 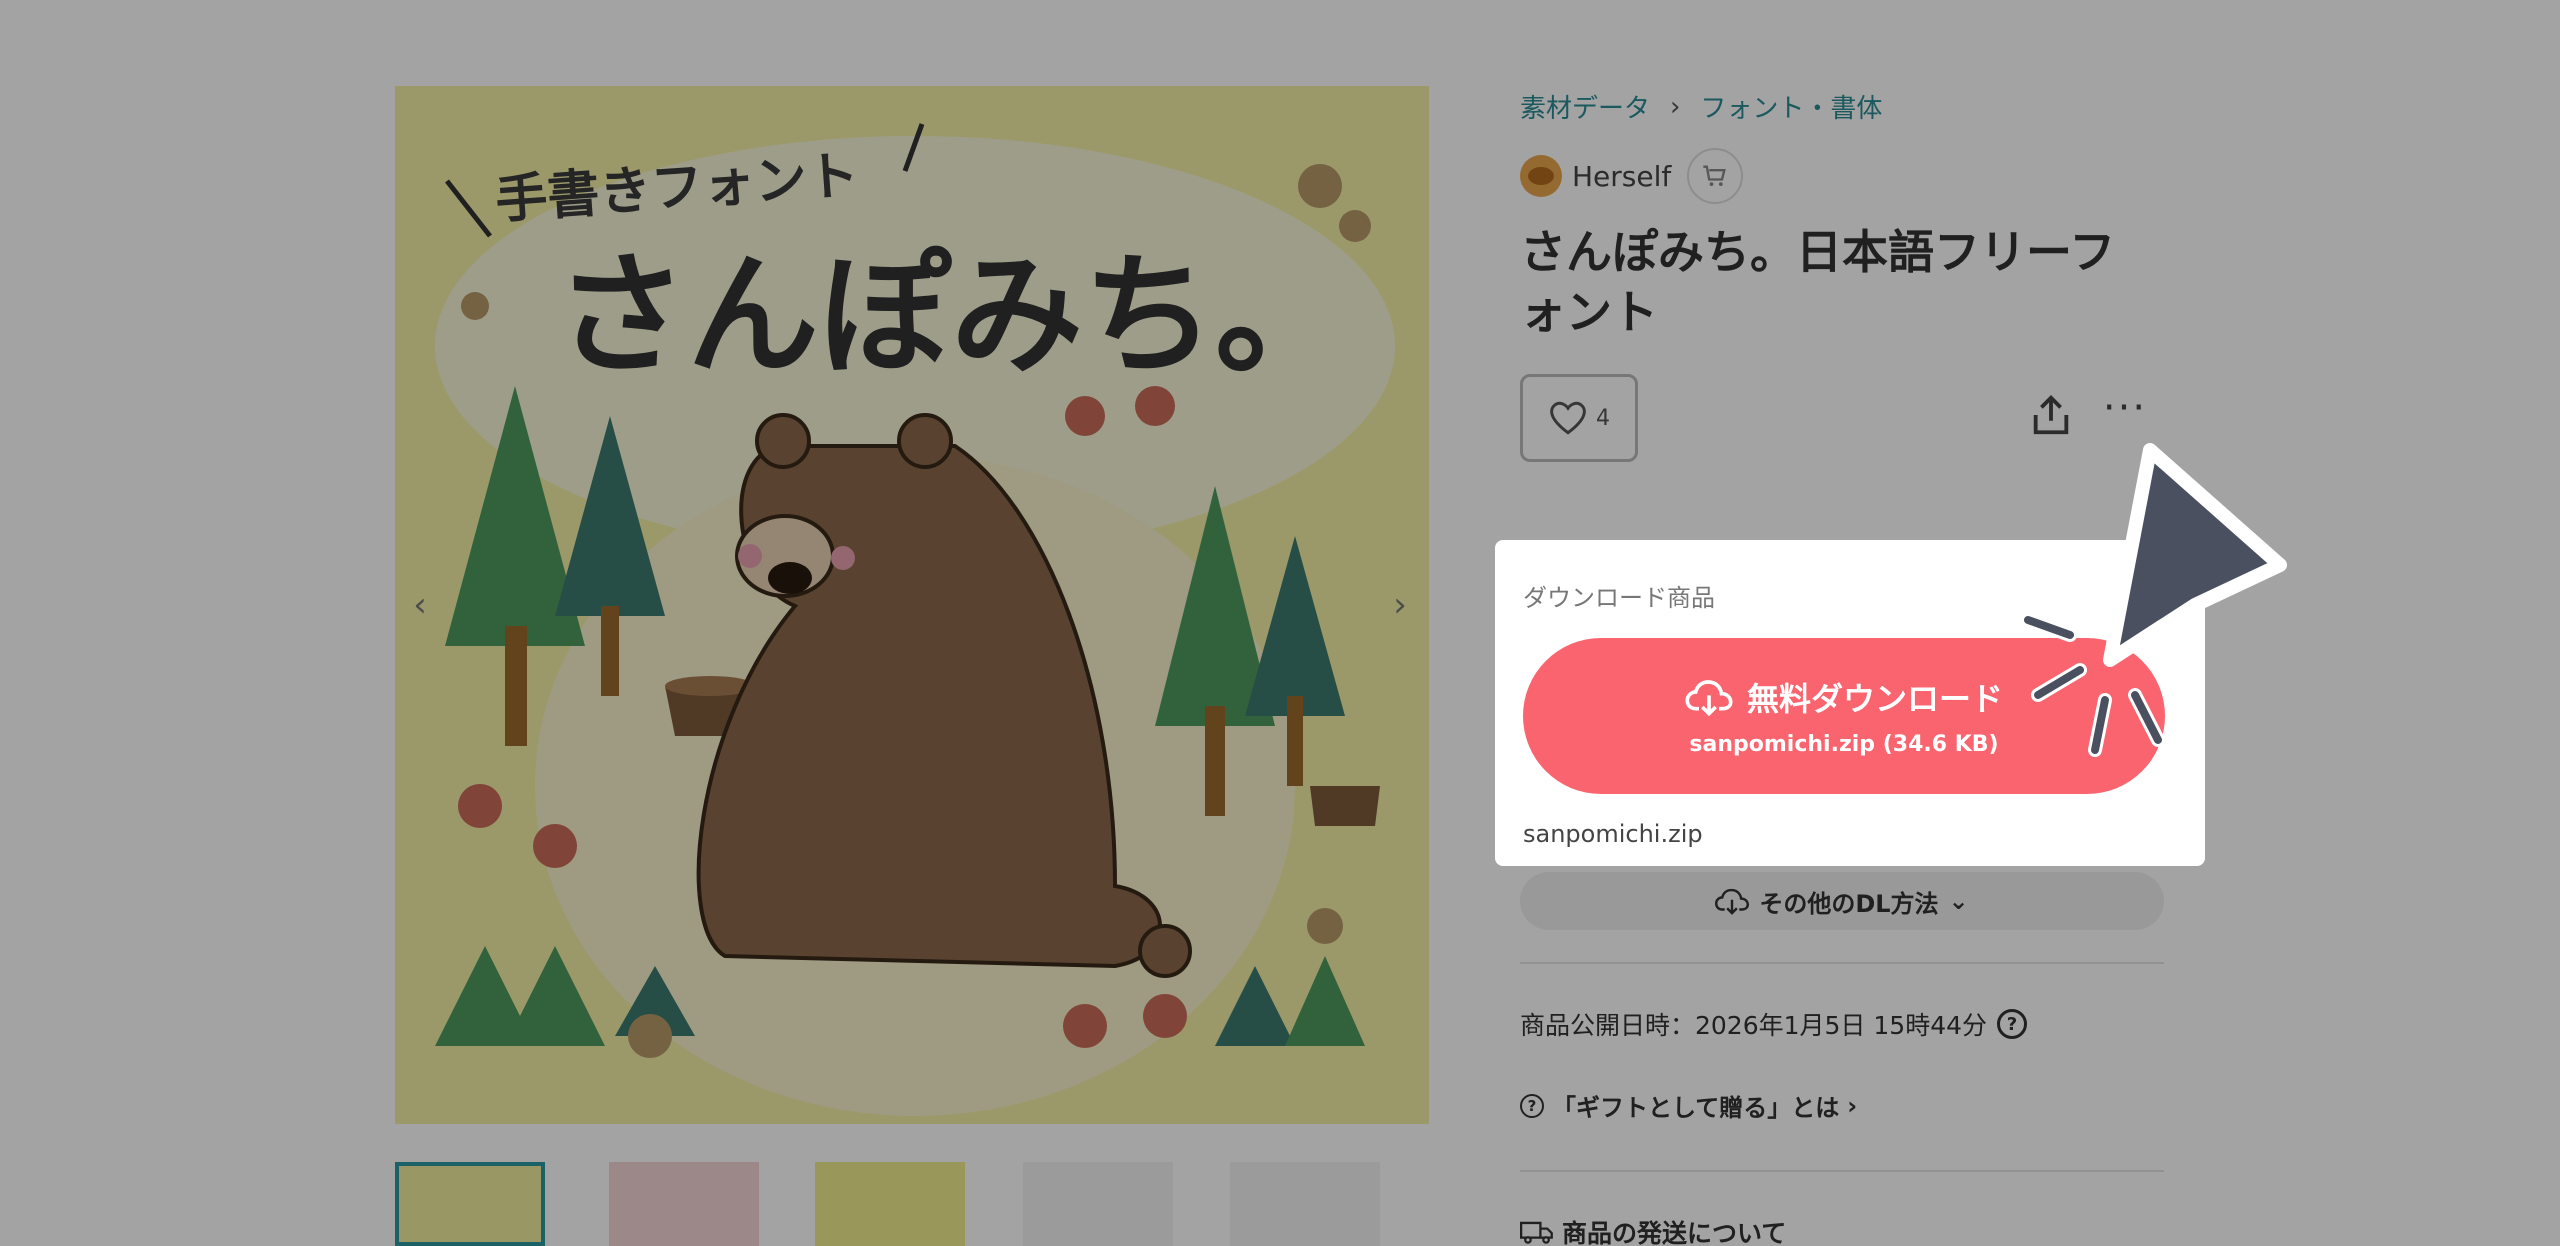 I want to click on question-icon: ?, so click(x=1532, y=1105).